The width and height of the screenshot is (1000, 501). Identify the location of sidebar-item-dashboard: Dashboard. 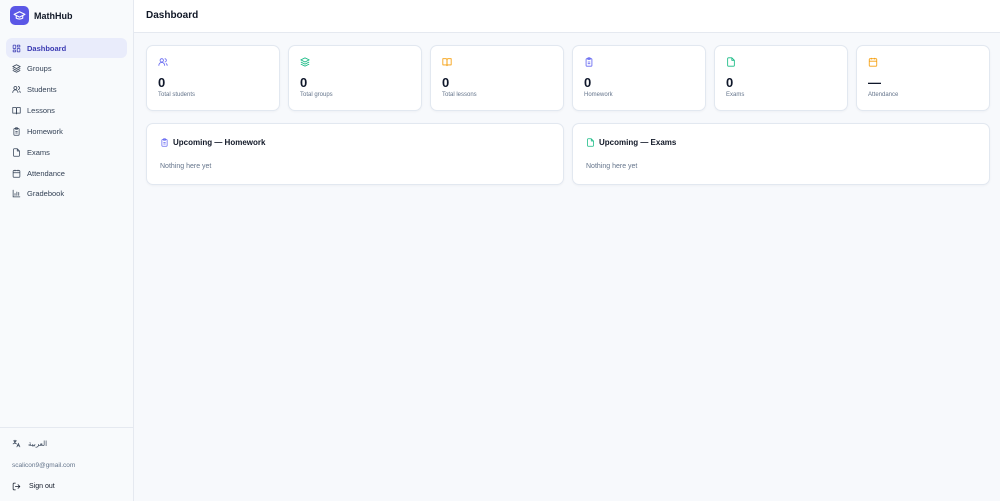
(66, 48).